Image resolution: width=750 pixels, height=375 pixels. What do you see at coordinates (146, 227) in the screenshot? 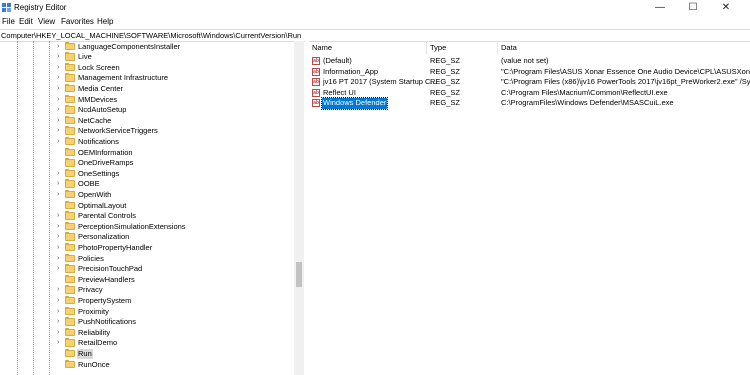
I see `tree-item: › PerceptionSimulationExtensions` at bounding box center [146, 227].